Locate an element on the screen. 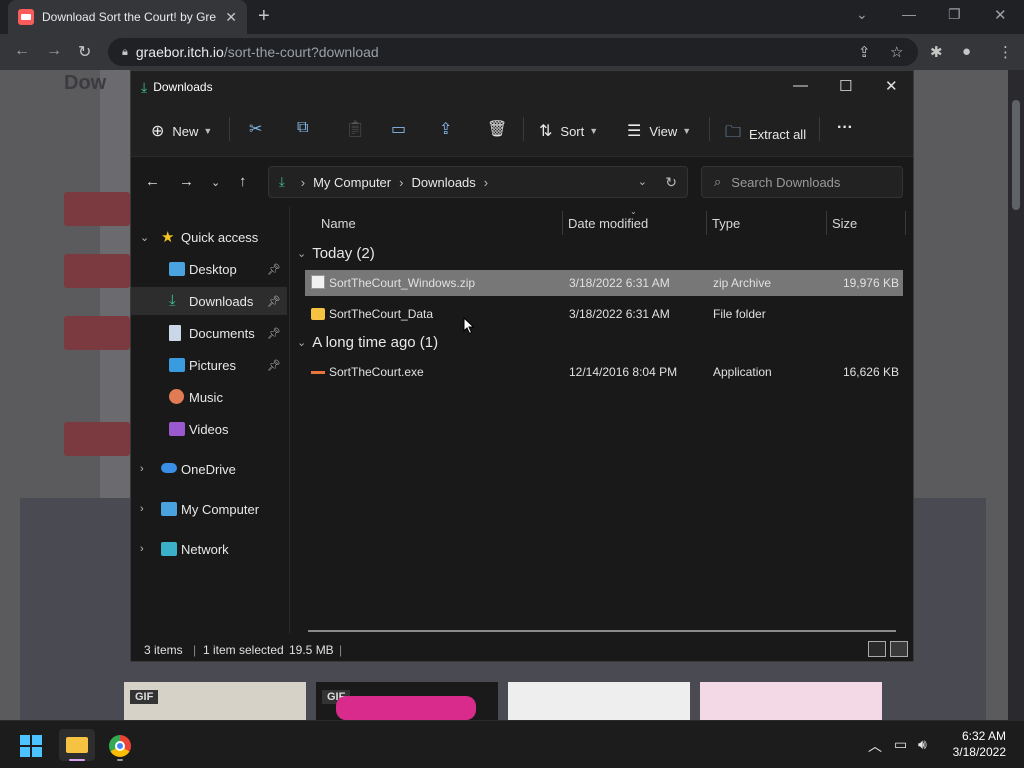 This screenshot has height=768, width=1024. column-header-name: Name is located at coordinates (338, 228).